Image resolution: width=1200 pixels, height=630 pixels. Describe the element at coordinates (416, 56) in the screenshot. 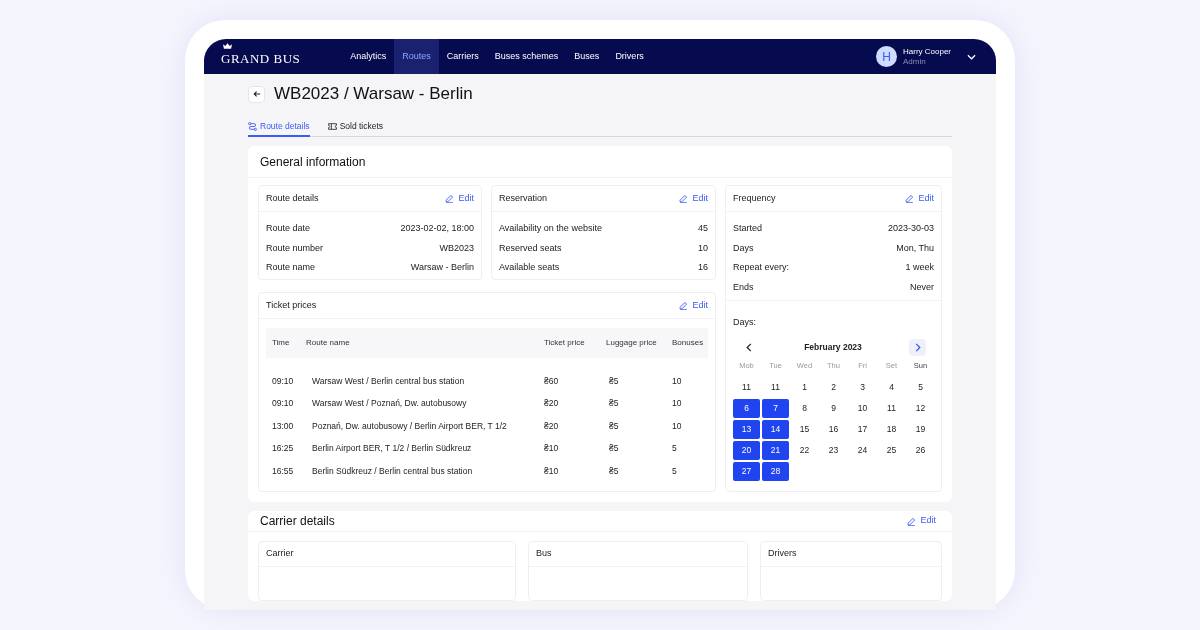

I see `nav-item: Routes` at that location.